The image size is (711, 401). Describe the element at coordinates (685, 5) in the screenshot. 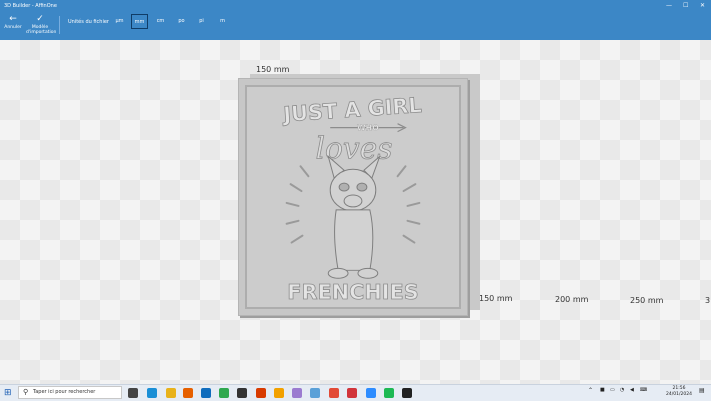

I see `maximize-icon: ☐` at that location.